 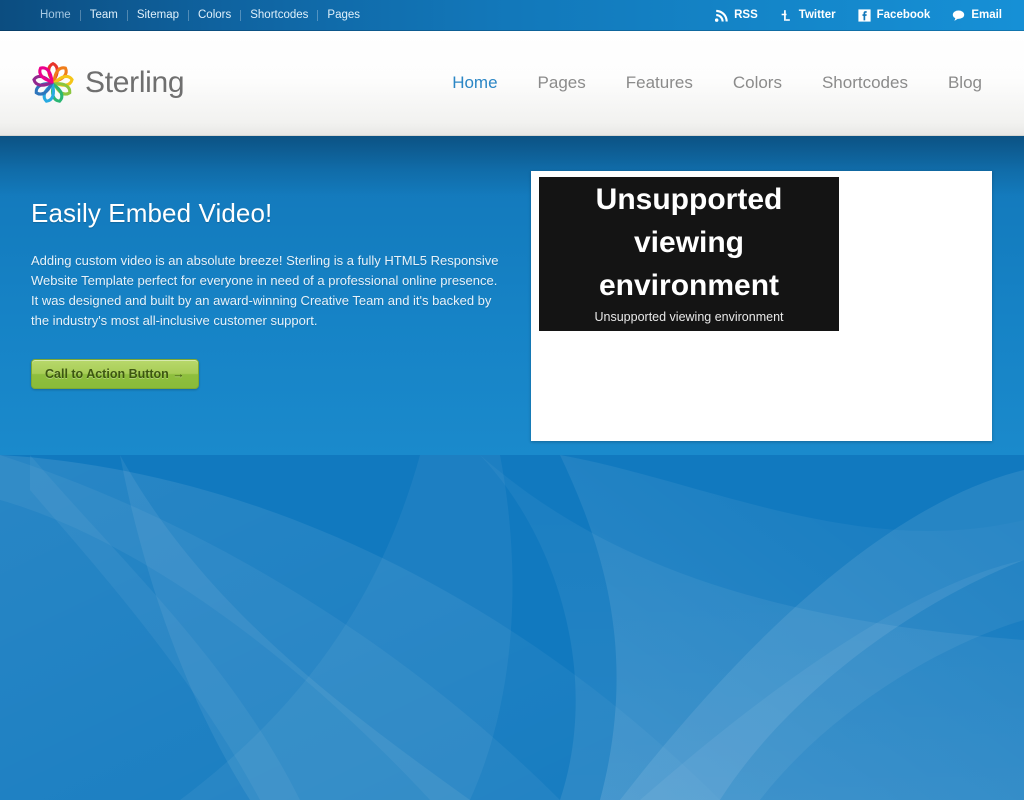 I want to click on social-link-facebook: Facebook, so click(x=894, y=15).